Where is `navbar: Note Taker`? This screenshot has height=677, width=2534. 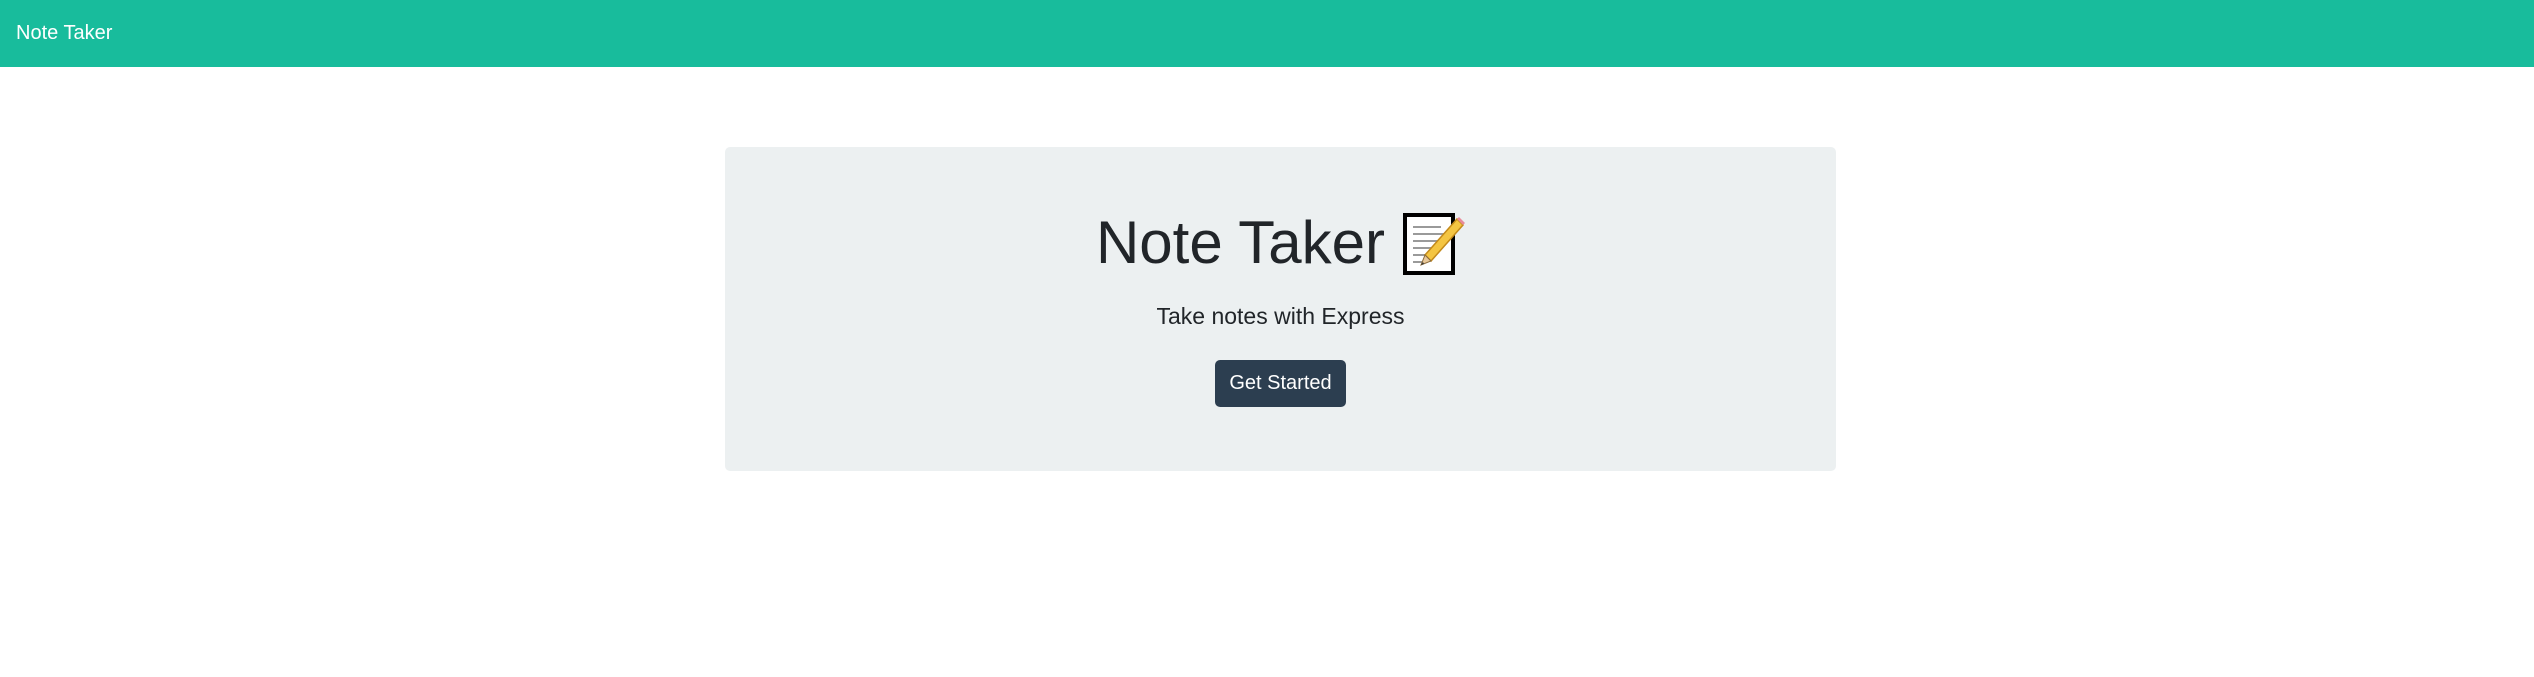 navbar: Note Taker is located at coordinates (1267, 33).